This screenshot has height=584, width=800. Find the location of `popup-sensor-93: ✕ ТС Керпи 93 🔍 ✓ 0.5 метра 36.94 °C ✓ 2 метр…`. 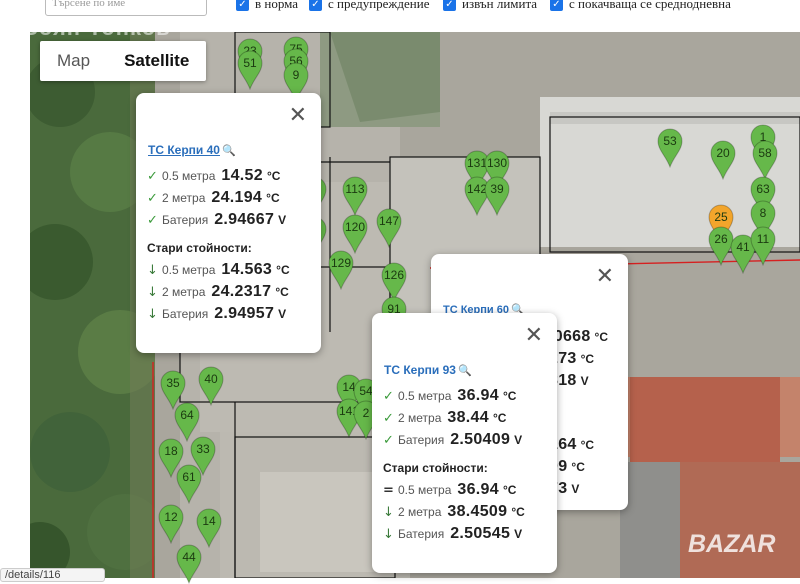

popup-sensor-93: ✕ ТС Керпи 93 🔍 ✓ 0.5 метра 36.94 °C ✓ 2 метр… is located at coordinates (464, 443).